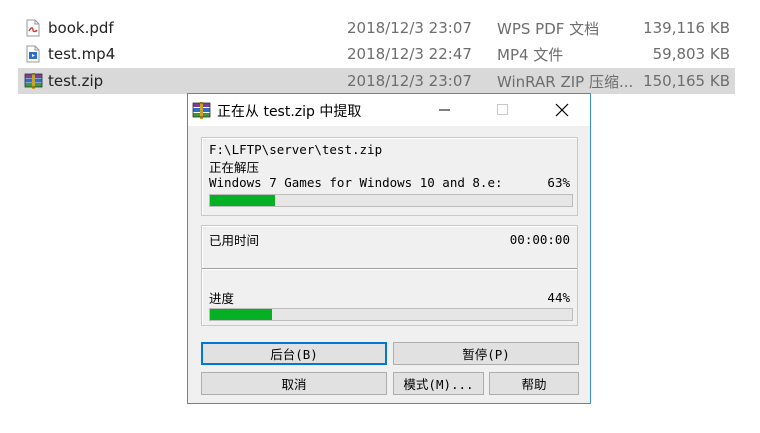 The height and width of the screenshot is (433, 760). Describe the element at coordinates (243, 200) in the screenshot. I see `file-progress-fill` at that location.